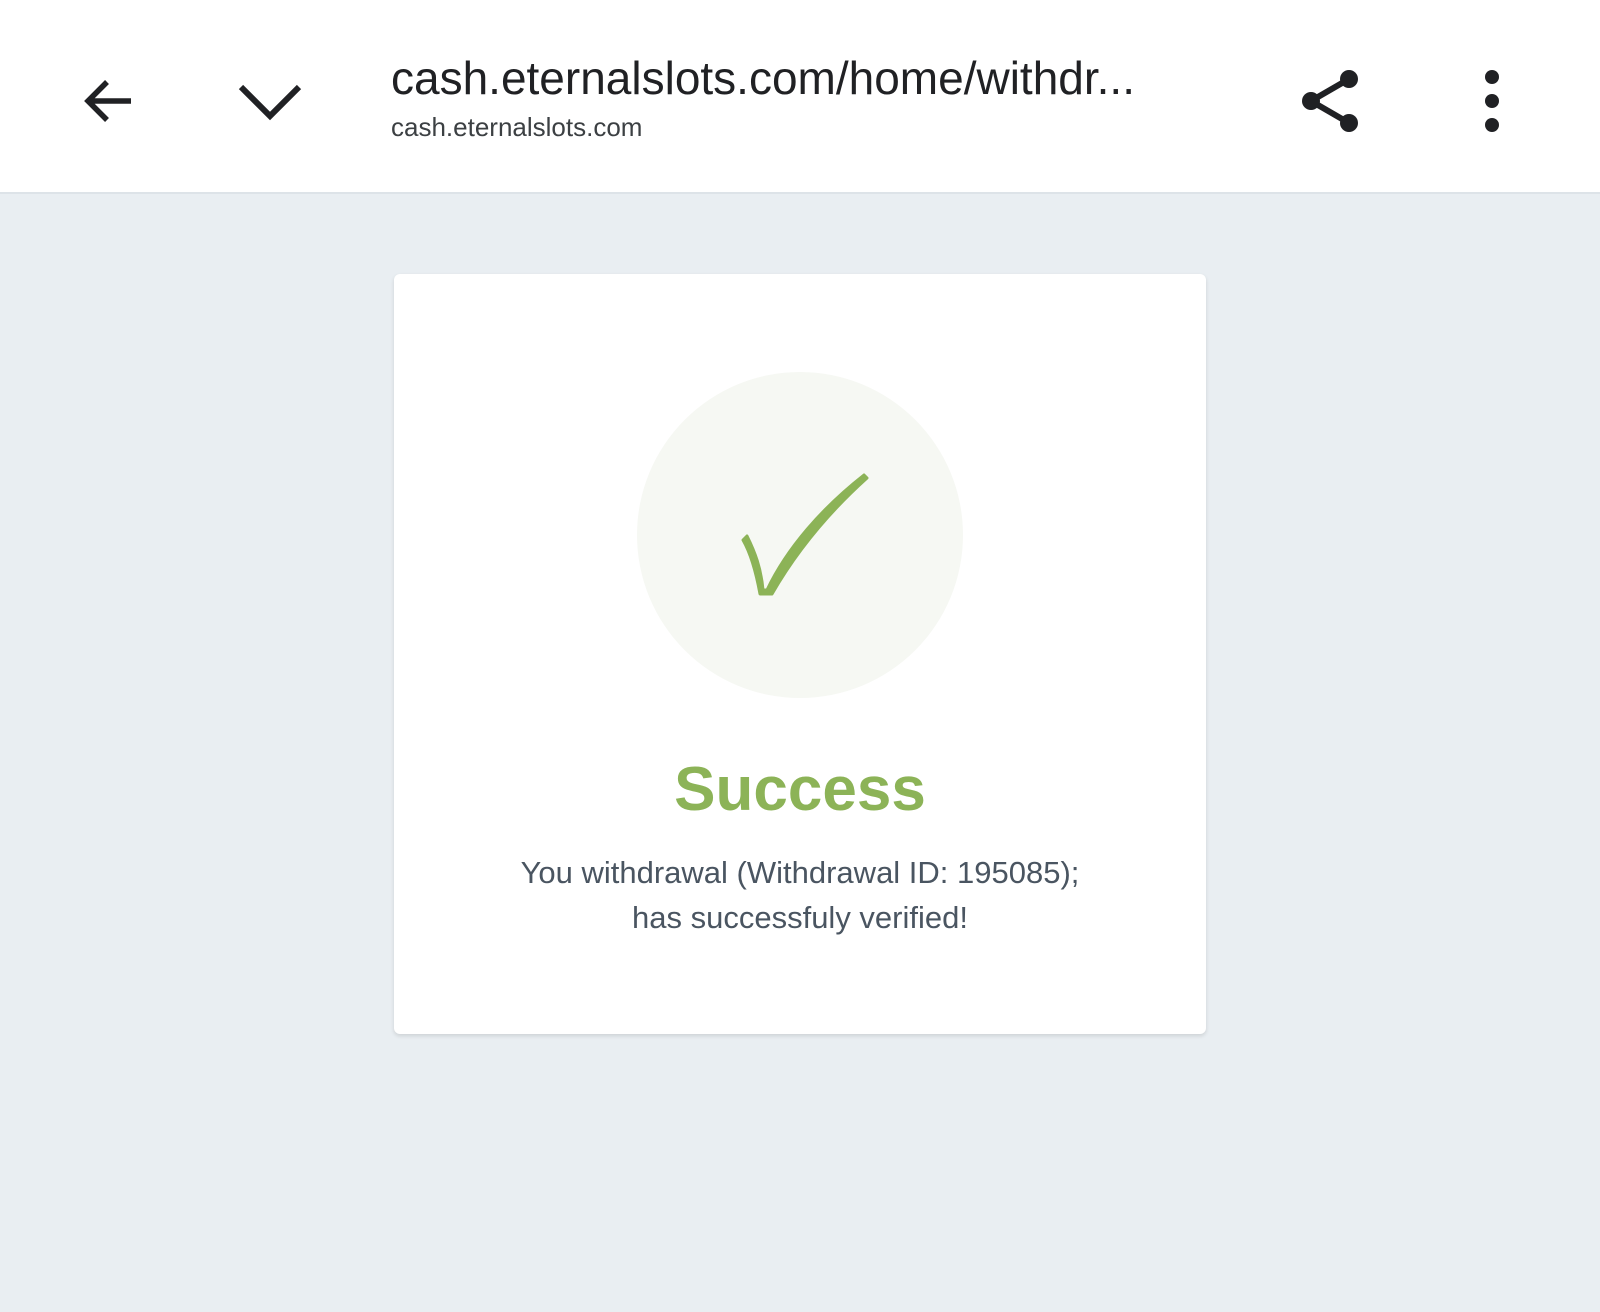  Describe the element at coordinates (517, 127) in the screenshot. I see `page-domain: cash.eternalslots.com` at that location.